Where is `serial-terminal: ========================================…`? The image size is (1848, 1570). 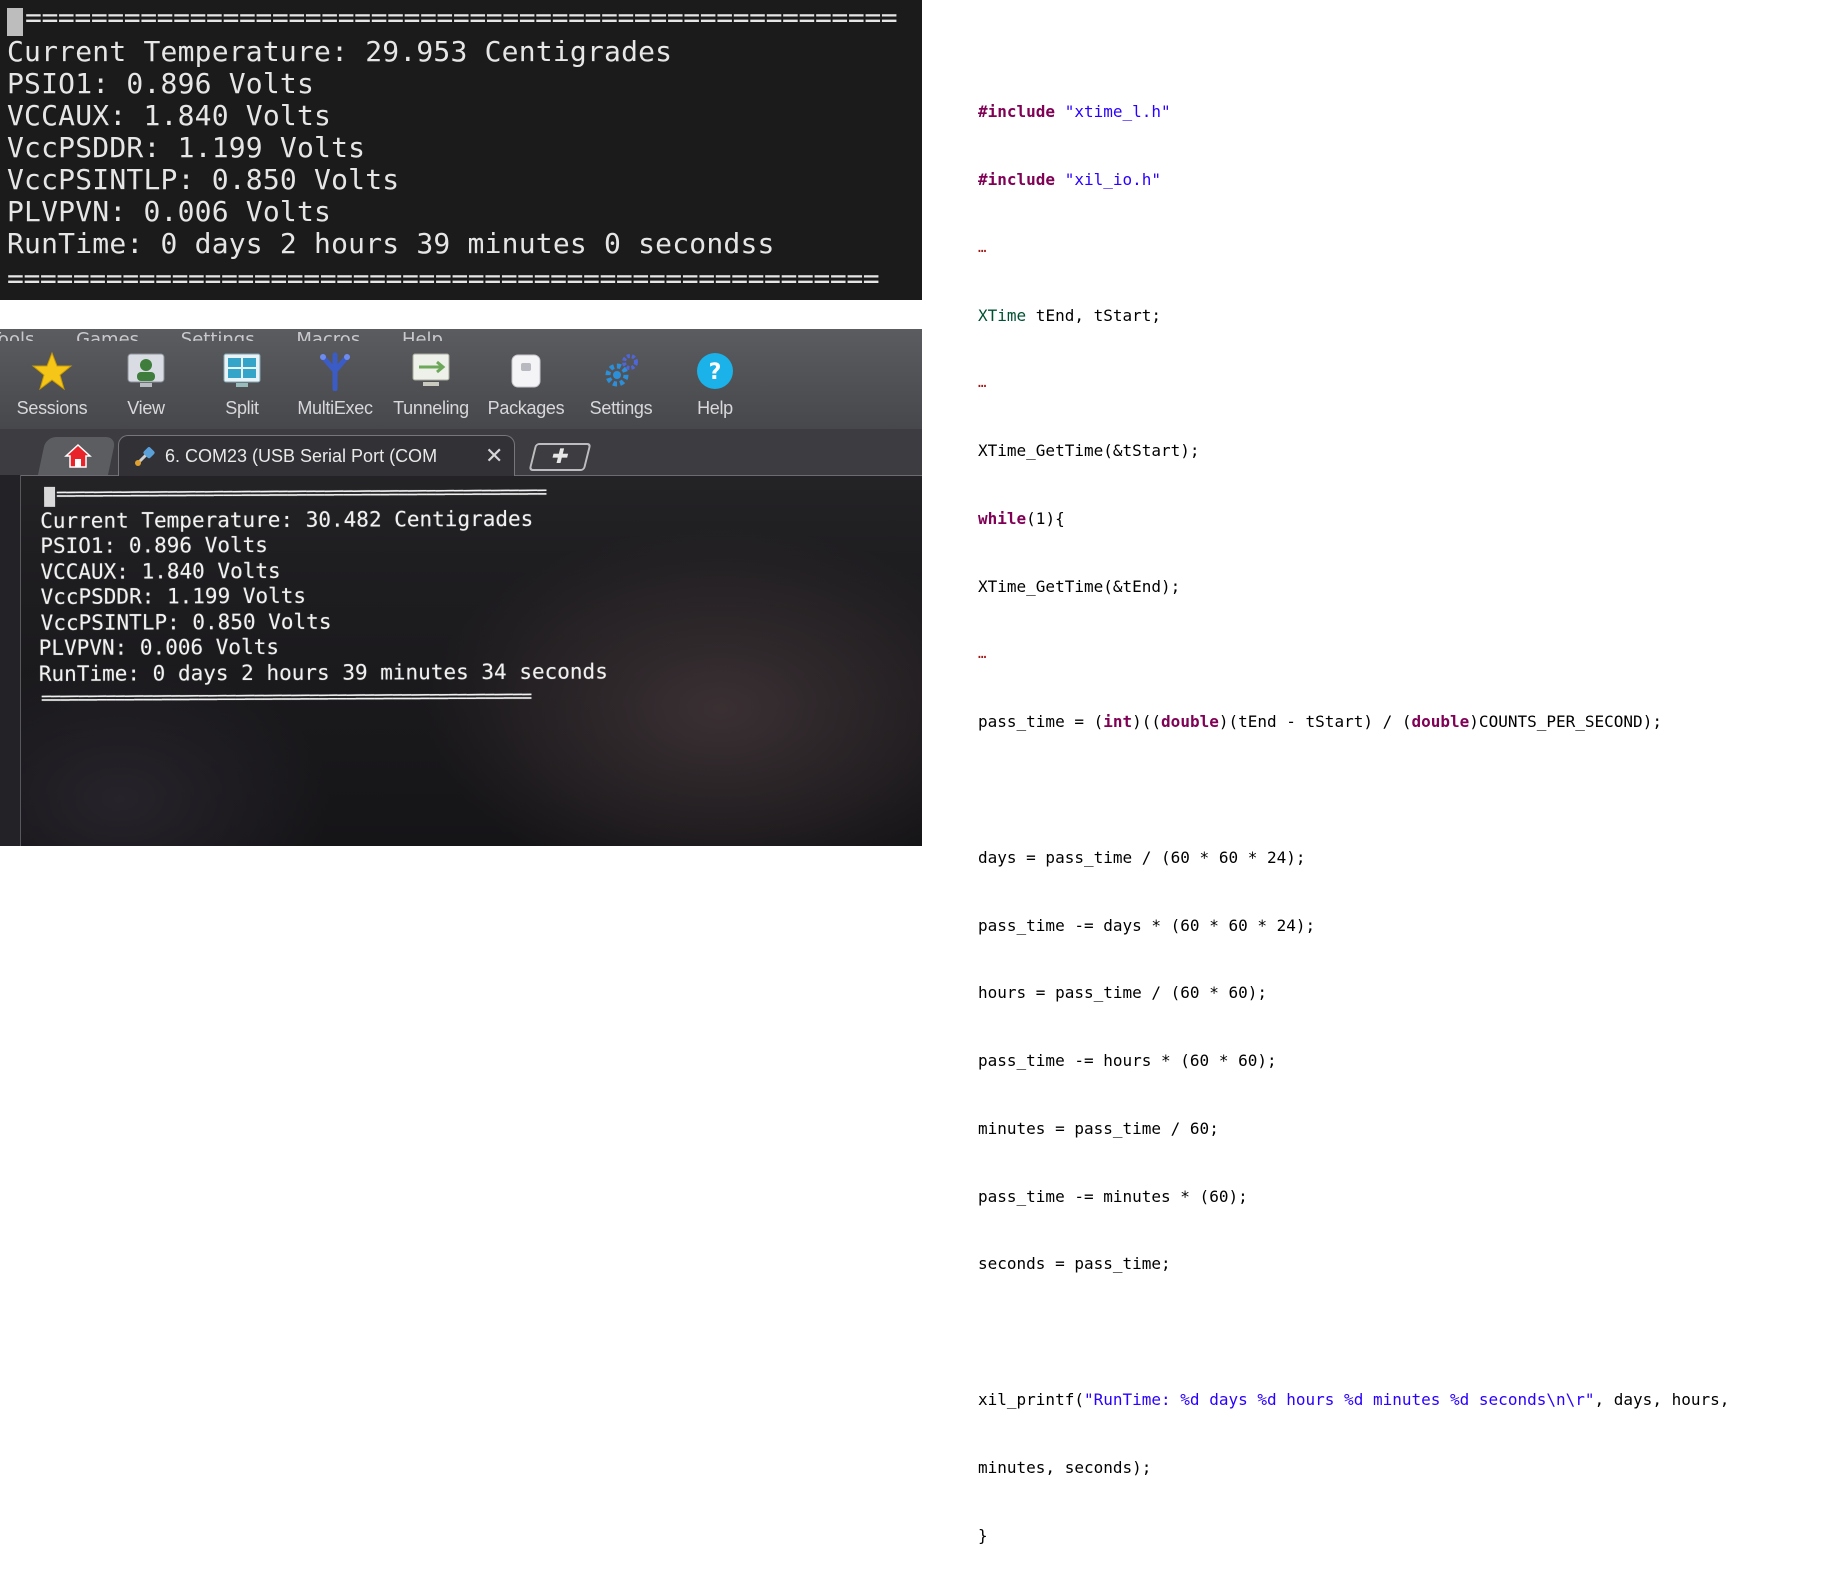 serial-terminal: ========================================… is located at coordinates (473, 658).